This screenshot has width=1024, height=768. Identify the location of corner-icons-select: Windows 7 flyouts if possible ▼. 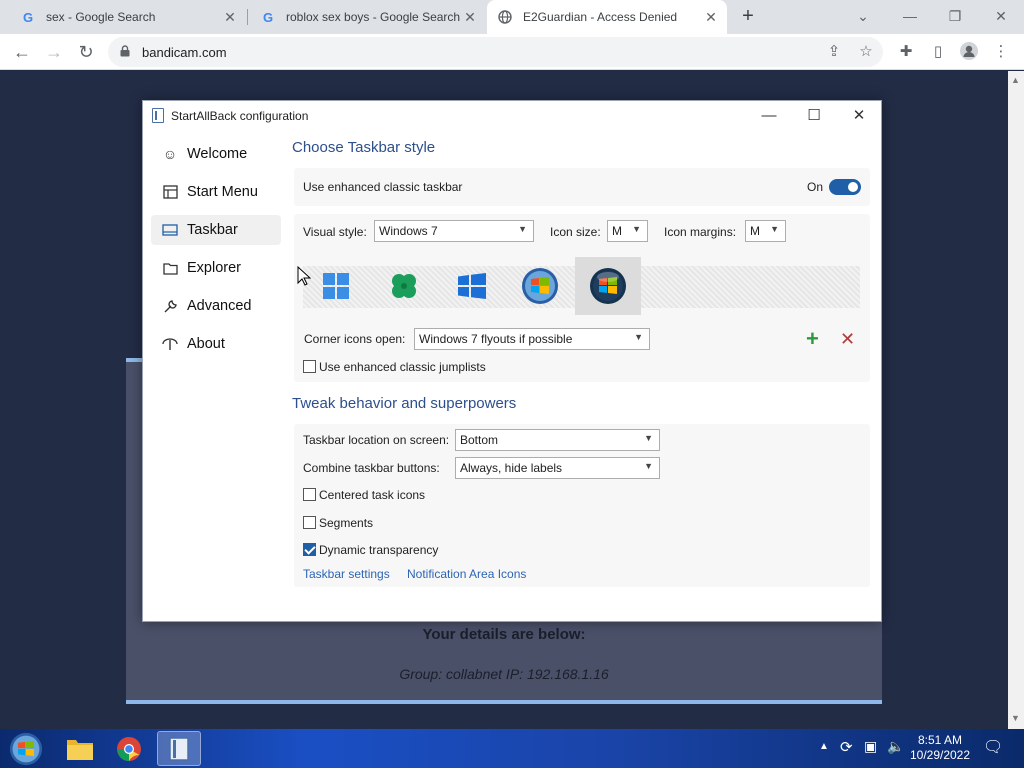
(532, 339).